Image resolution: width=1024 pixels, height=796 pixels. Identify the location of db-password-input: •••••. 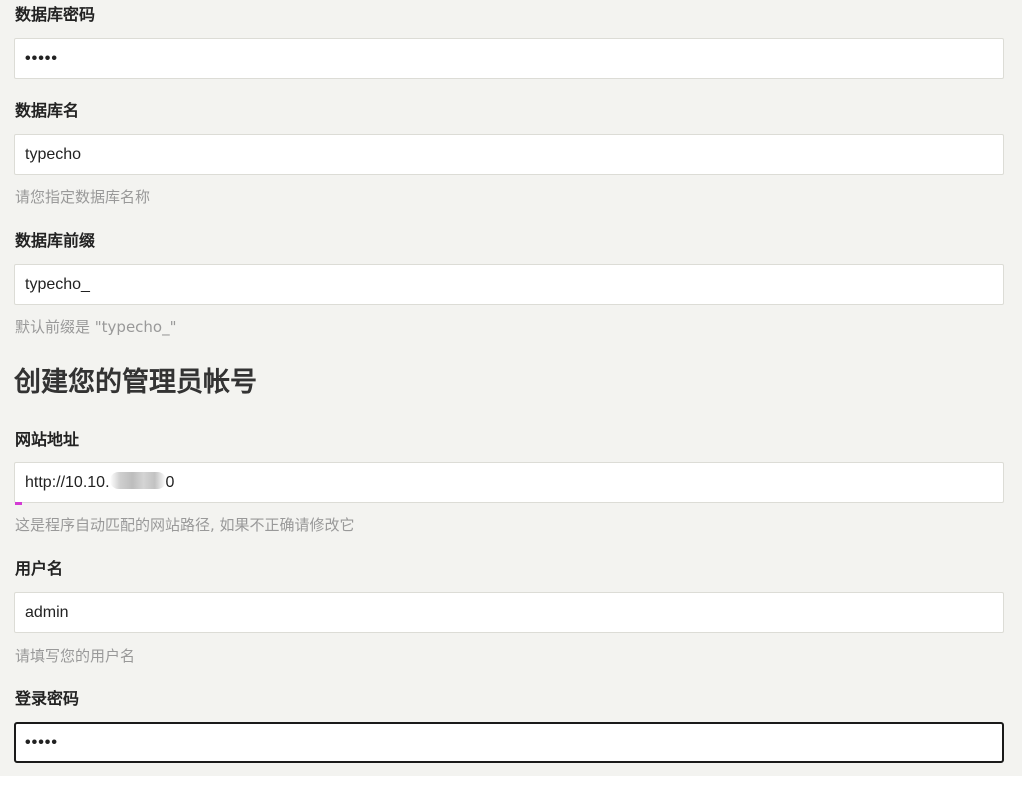
(509, 58).